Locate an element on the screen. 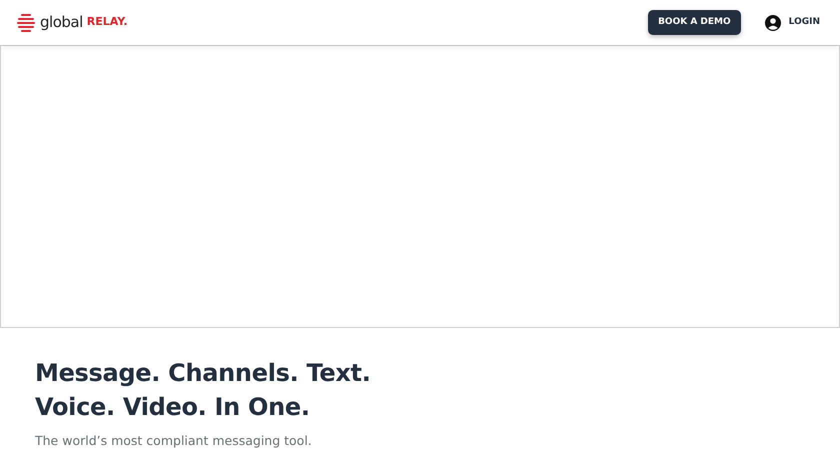  hero-heading: Message. Channels. Text. Voice. Video. In One. is located at coordinates (203, 390).